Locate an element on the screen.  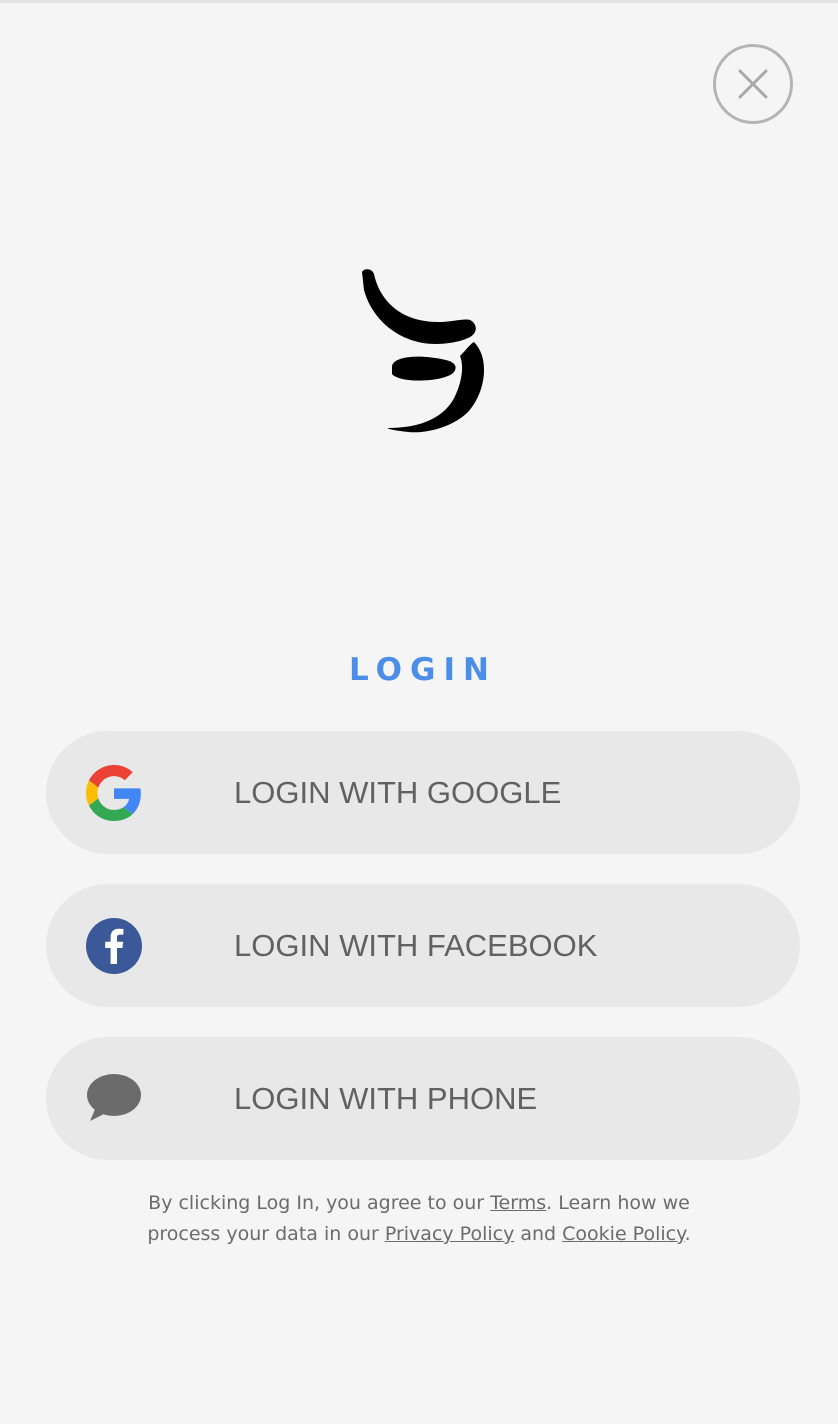
facebook-icon is located at coordinates (114, 946).